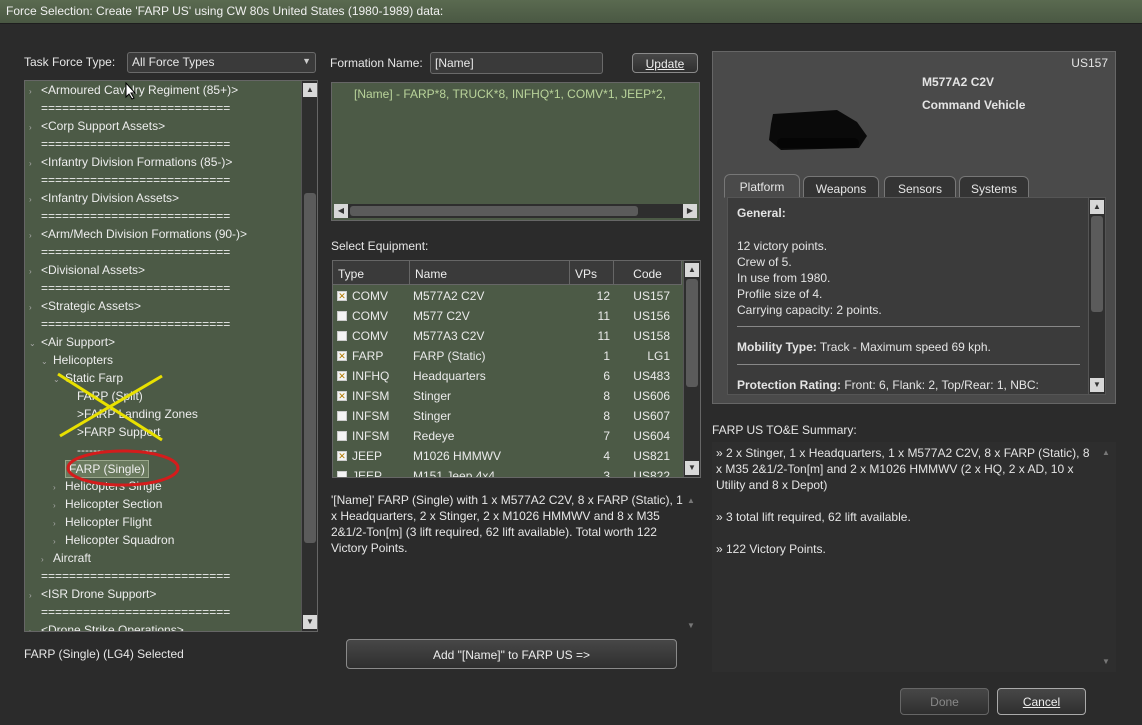  I want to click on col-type-header: Type, so click(371, 273).